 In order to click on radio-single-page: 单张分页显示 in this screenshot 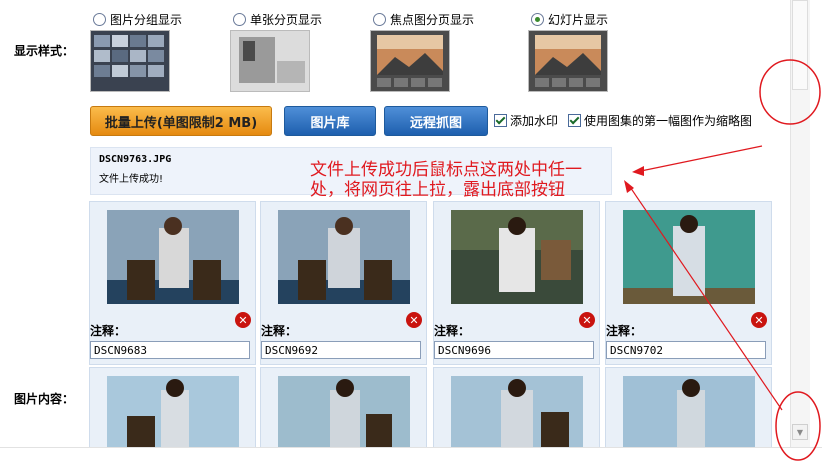, I will do `click(277, 19)`.